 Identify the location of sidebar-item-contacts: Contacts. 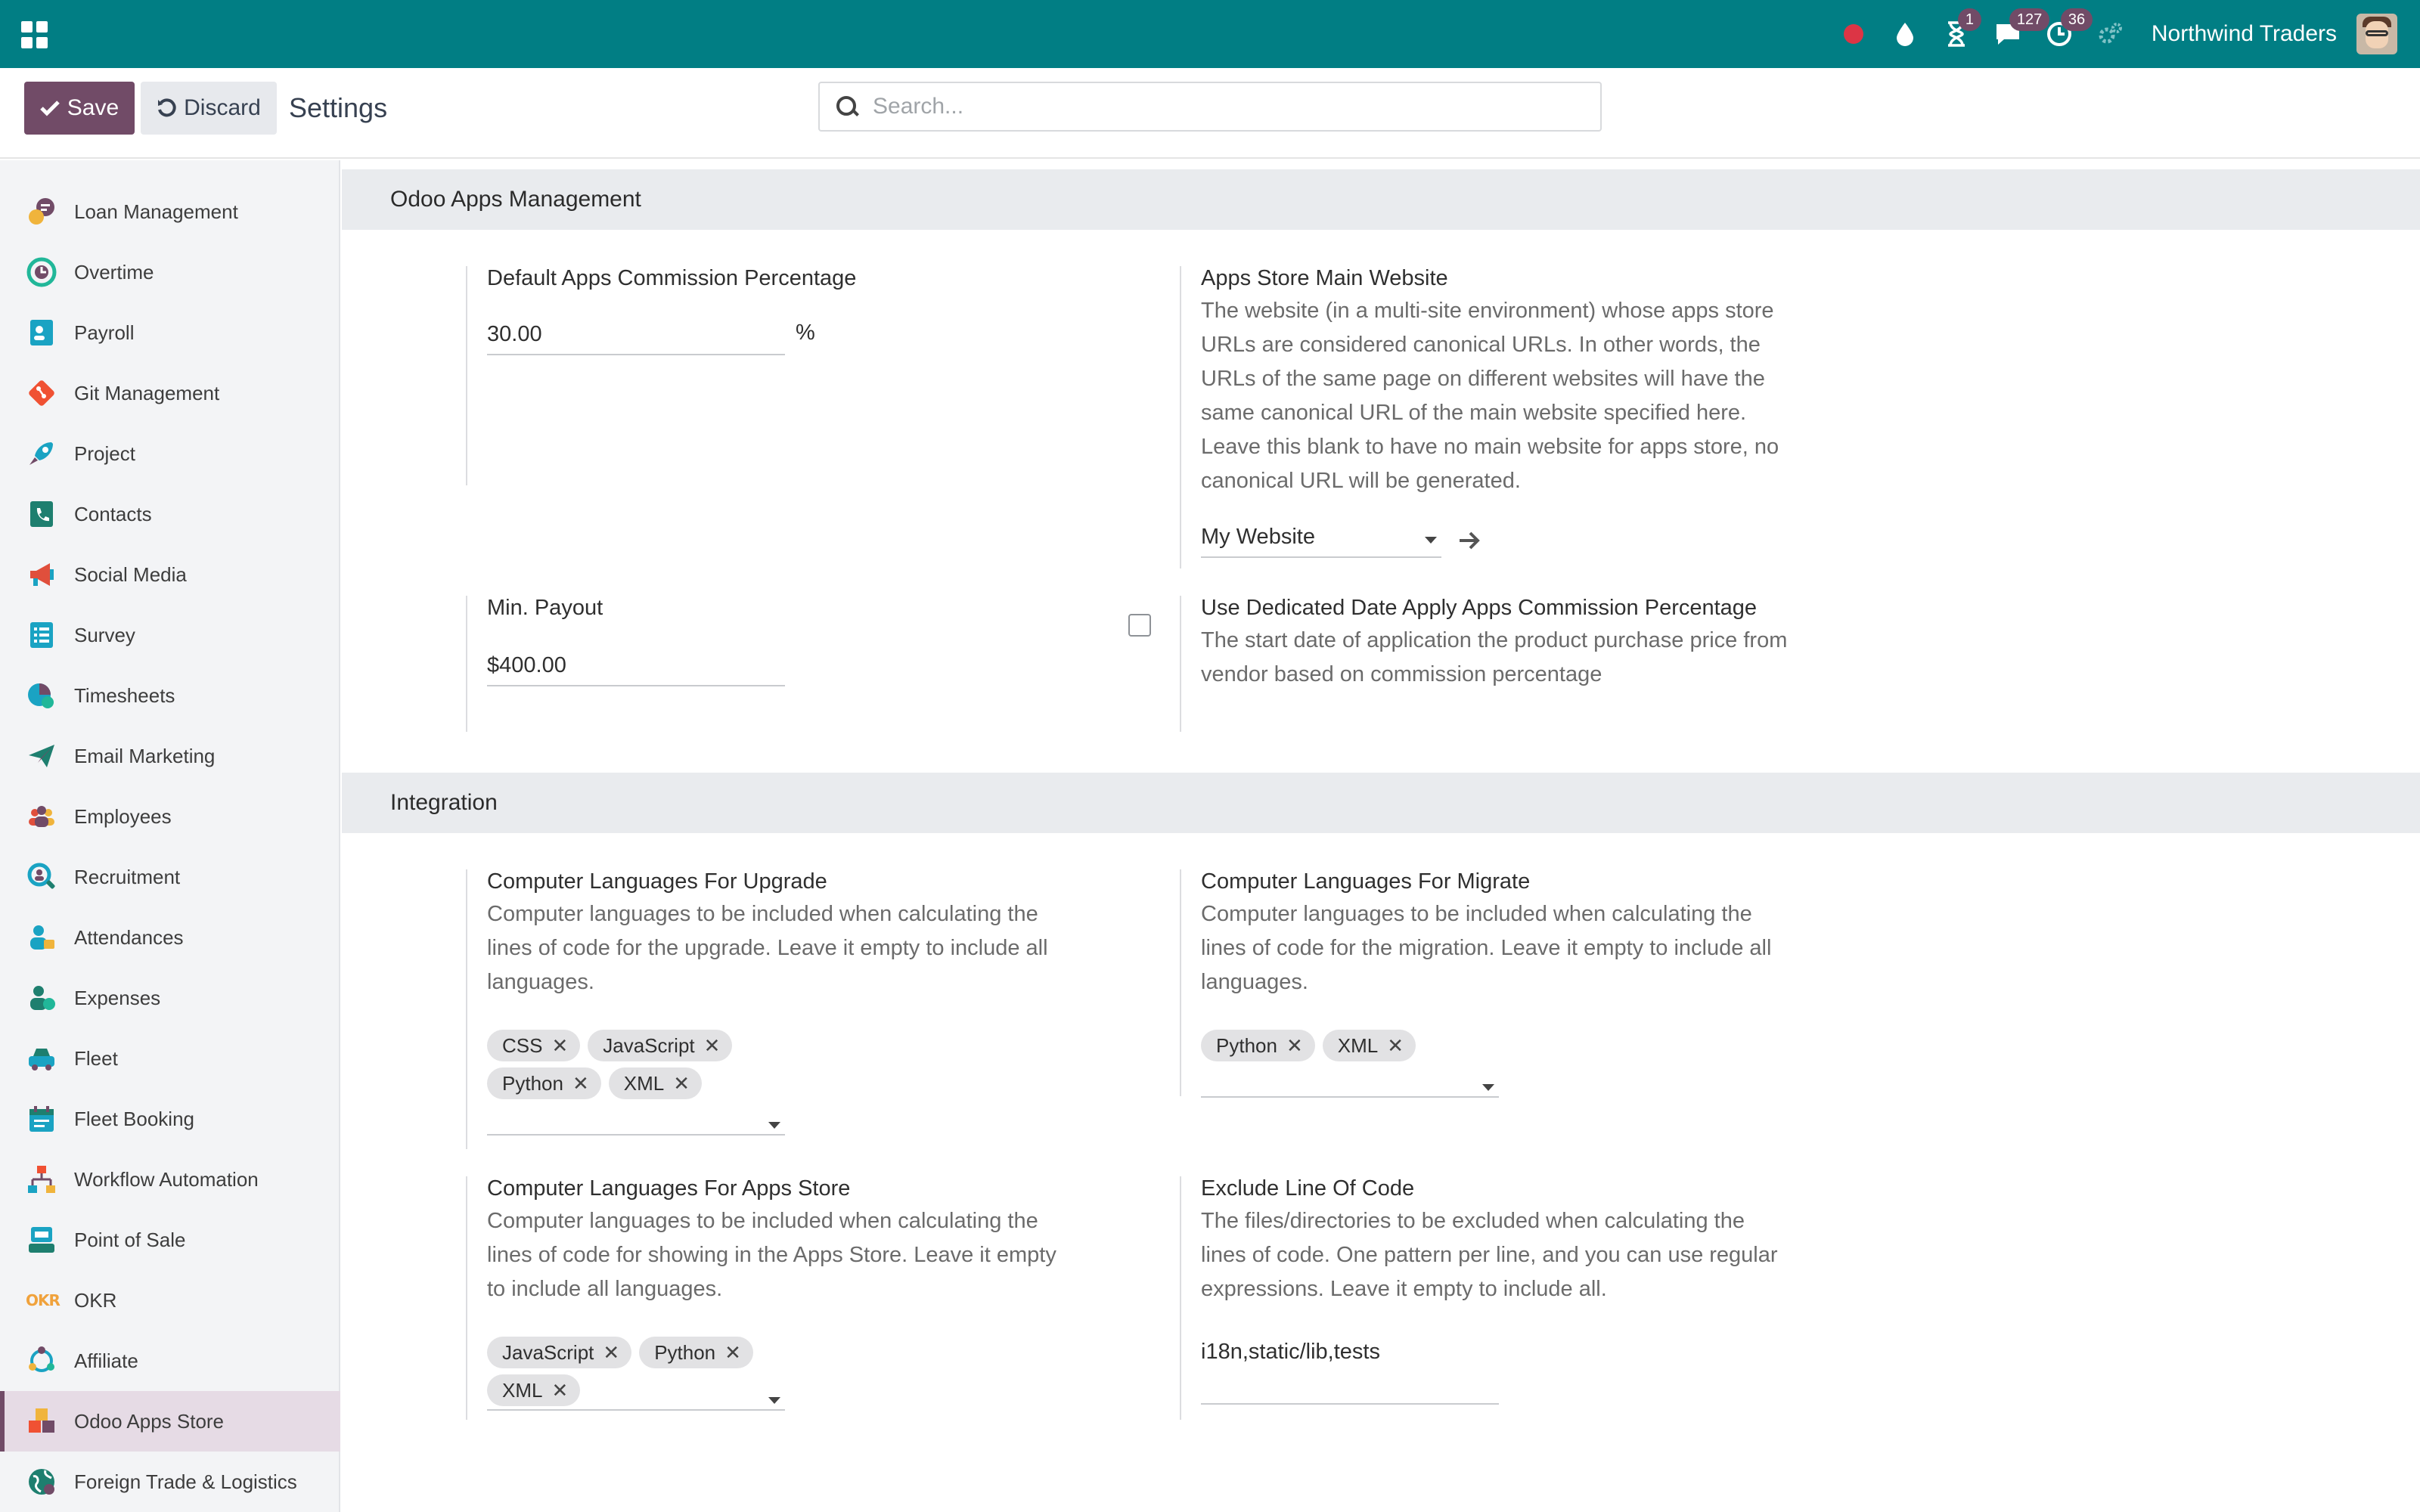
(170, 514).